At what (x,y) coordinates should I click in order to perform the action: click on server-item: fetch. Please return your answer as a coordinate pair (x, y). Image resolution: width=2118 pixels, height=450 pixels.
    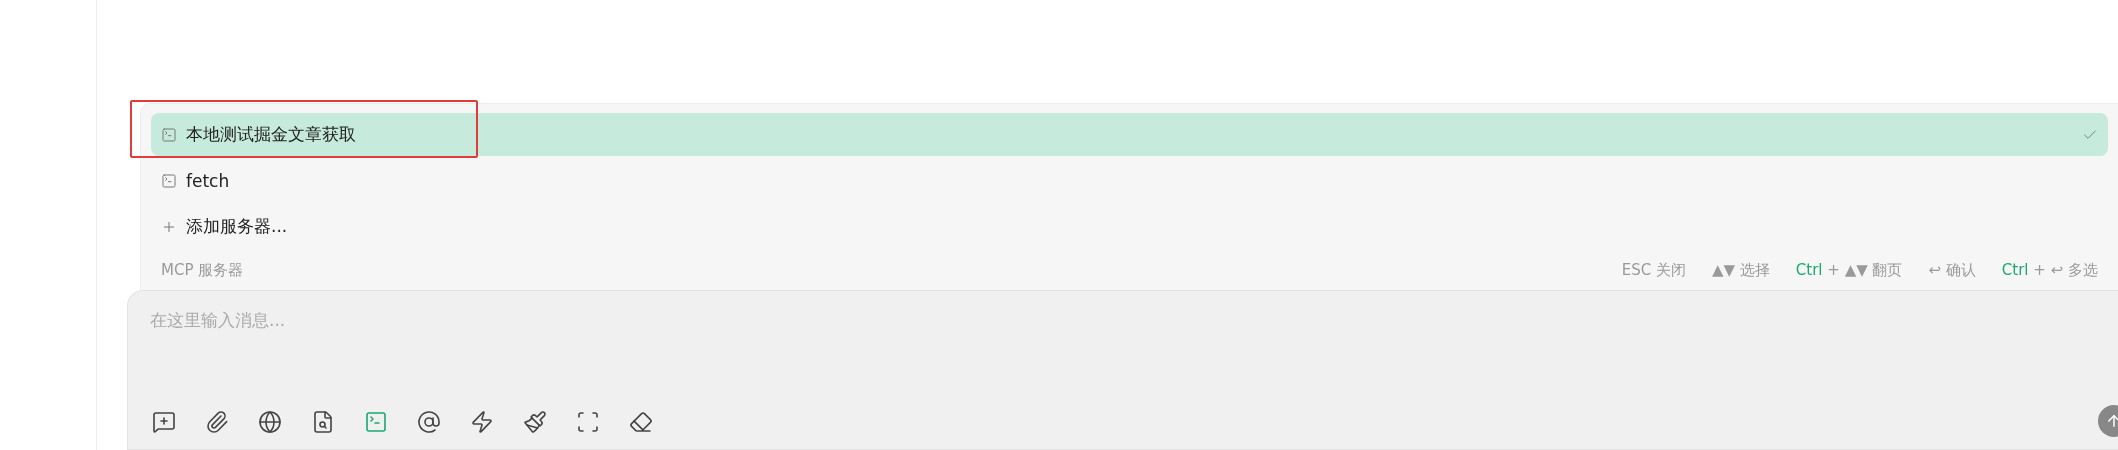
    Looking at the image, I should click on (1129, 180).